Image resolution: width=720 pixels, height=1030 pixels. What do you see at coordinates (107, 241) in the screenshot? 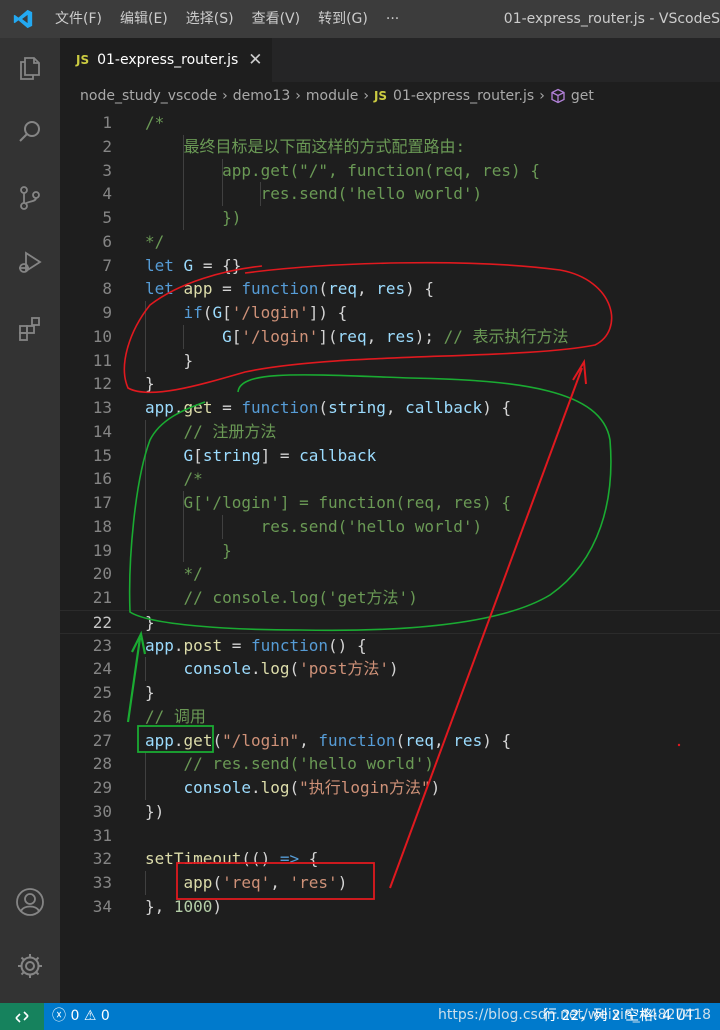
I see `line-number: 6` at bounding box center [107, 241].